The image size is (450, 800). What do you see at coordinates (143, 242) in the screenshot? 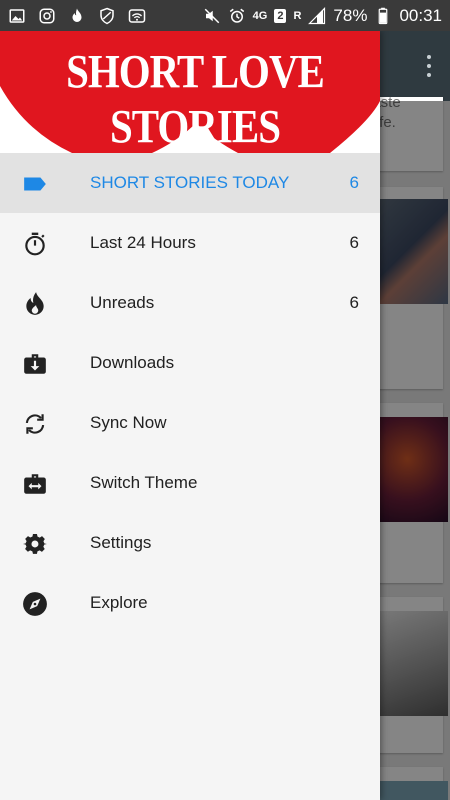
I see `menu-item-label: Last 24 Hours` at bounding box center [143, 242].